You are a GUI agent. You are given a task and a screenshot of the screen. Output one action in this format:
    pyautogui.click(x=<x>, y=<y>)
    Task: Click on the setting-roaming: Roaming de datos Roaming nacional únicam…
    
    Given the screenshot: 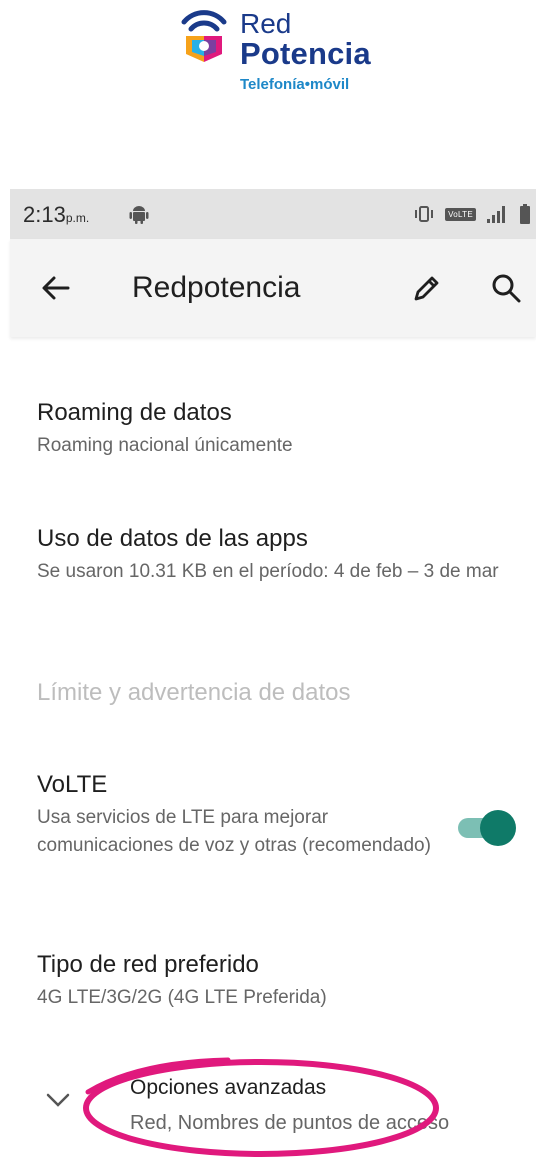 What is the action you would take?
    pyautogui.click(x=282, y=429)
    